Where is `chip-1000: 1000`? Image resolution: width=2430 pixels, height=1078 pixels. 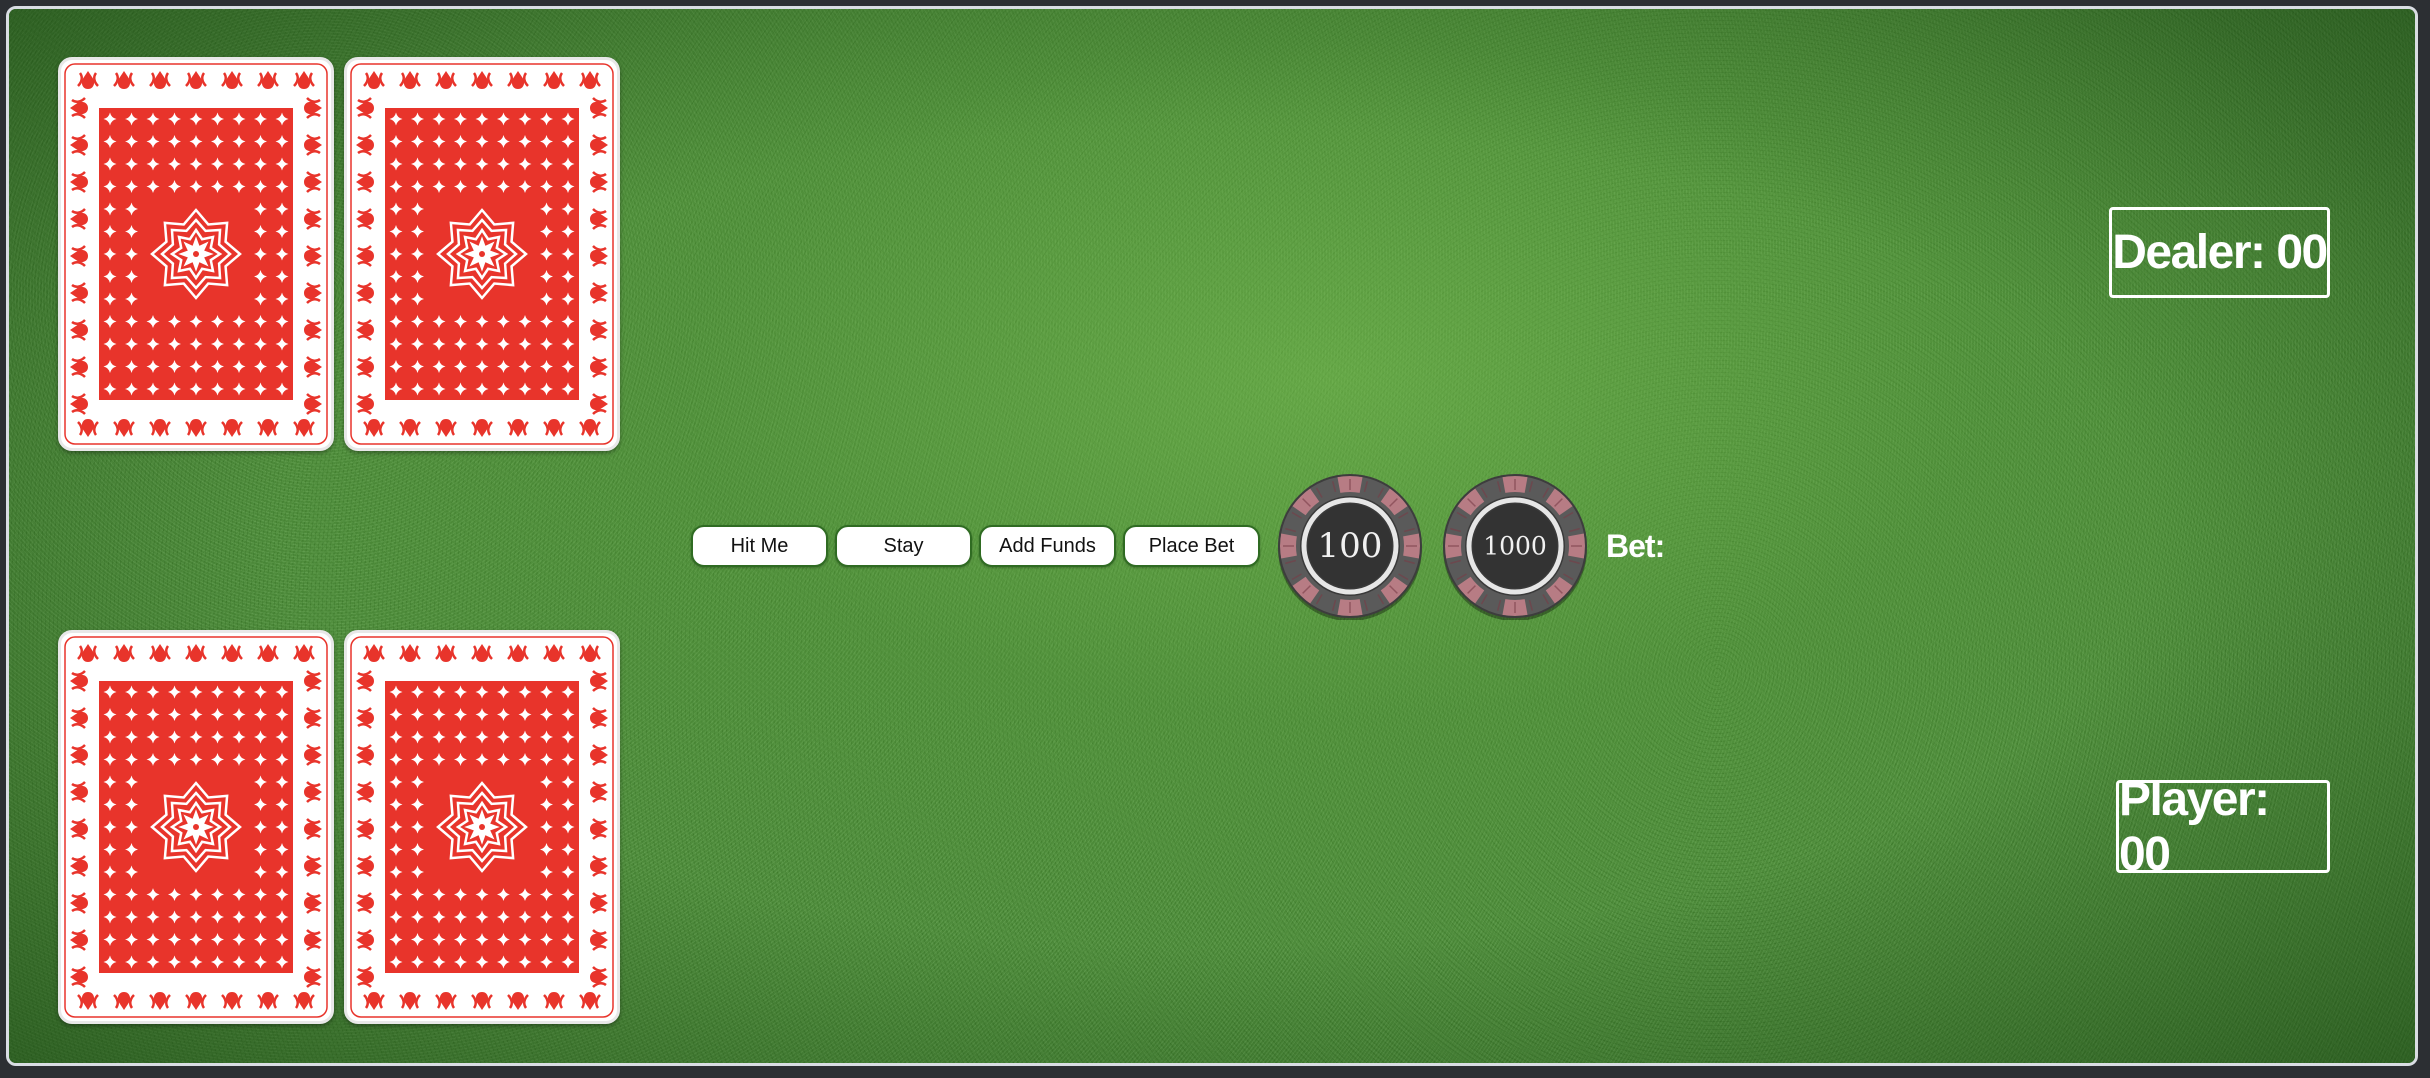
chip-1000: 1000 is located at coordinates (1515, 546).